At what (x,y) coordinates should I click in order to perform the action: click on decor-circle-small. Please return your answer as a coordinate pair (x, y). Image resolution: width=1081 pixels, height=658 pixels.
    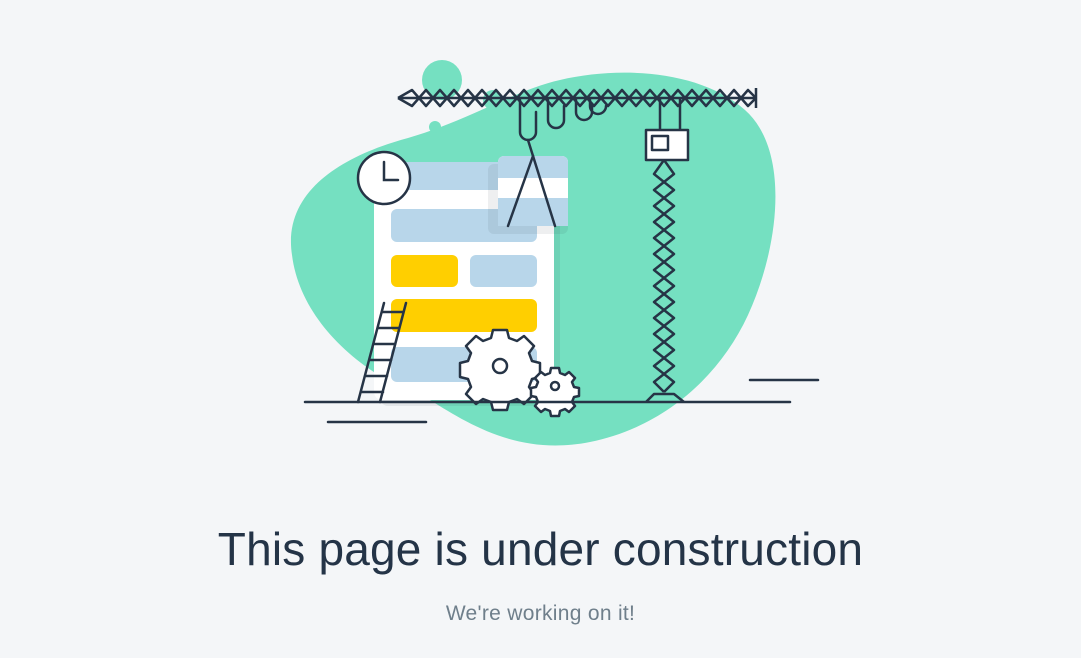
    Looking at the image, I should click on (435, 127).